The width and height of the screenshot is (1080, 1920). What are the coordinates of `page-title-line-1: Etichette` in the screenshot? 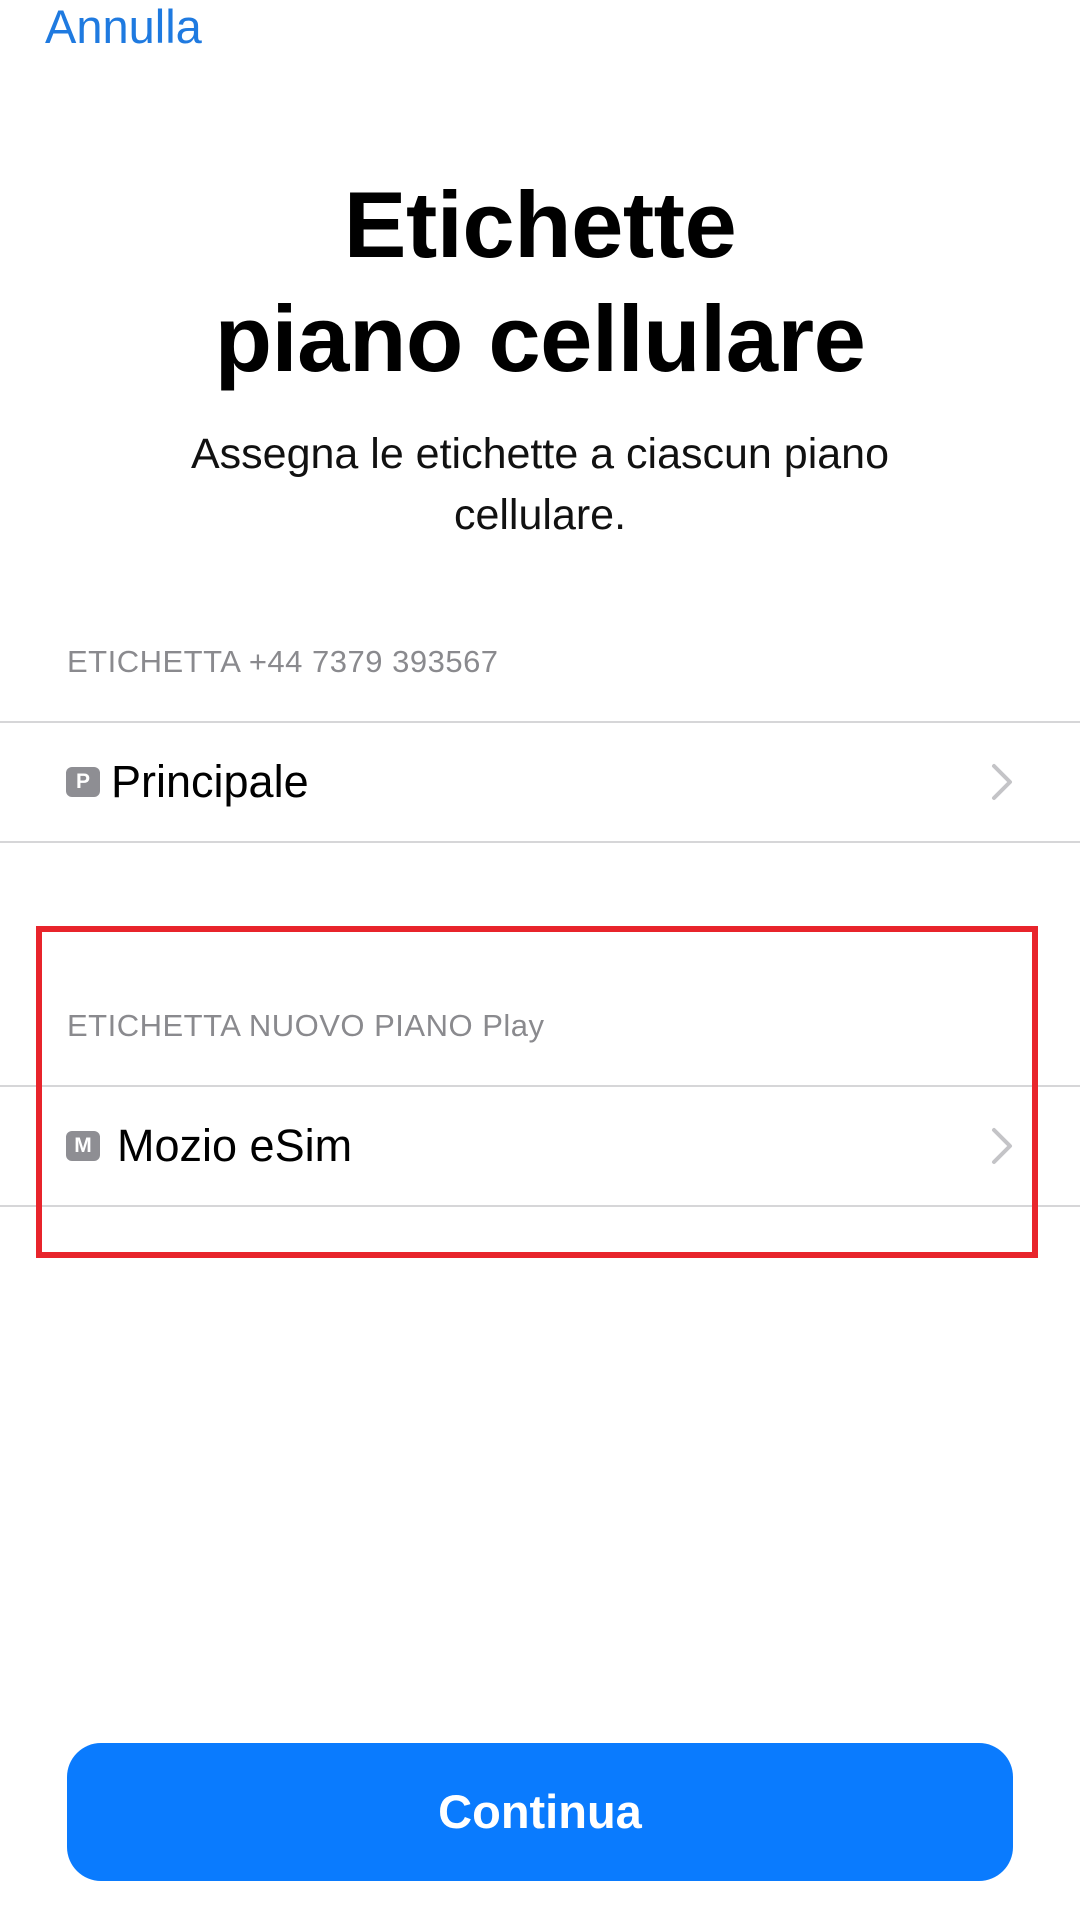 It's located at (540, 224).